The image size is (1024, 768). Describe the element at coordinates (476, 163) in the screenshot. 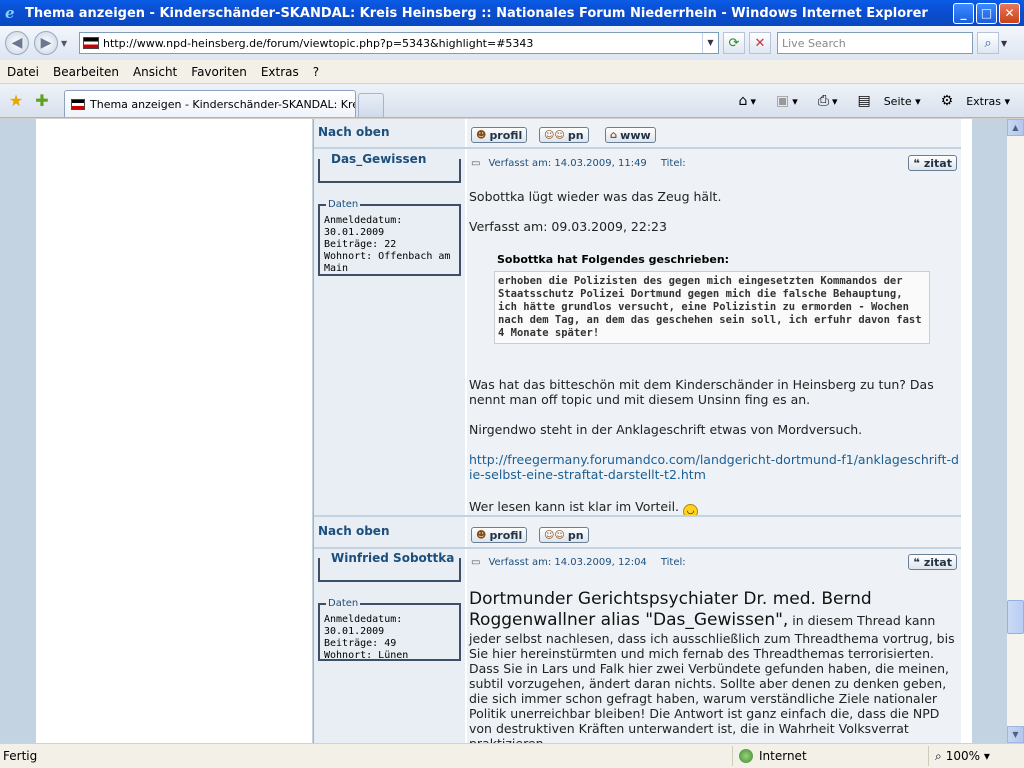

I see `post-icon: ▭` at that location.